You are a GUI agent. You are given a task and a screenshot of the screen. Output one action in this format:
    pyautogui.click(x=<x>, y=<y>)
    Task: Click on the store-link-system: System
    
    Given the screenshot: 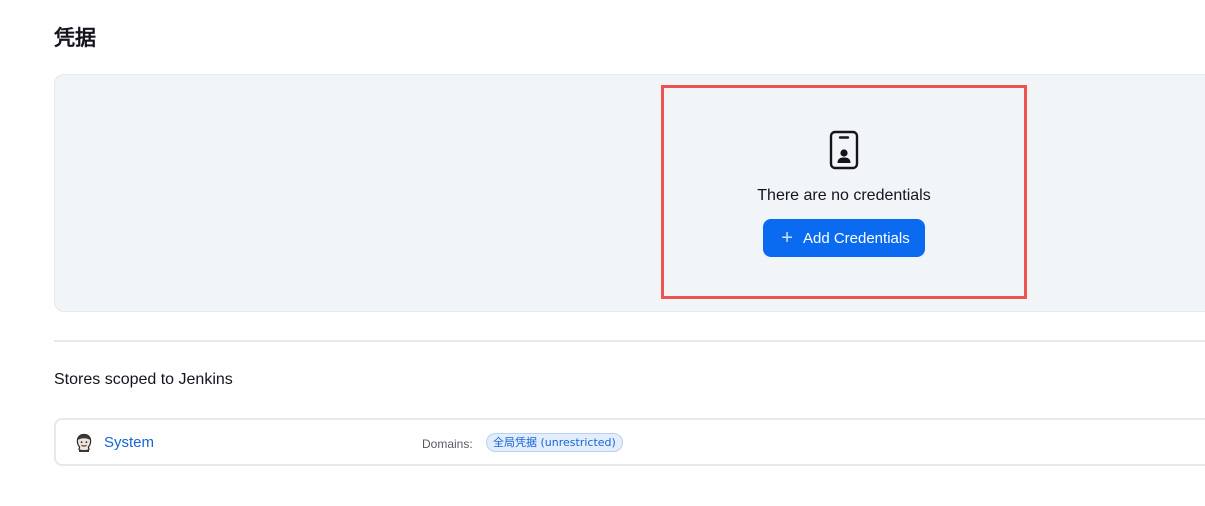 What is the action you would take?
    pyautogui.click(x=129, y=443)
    